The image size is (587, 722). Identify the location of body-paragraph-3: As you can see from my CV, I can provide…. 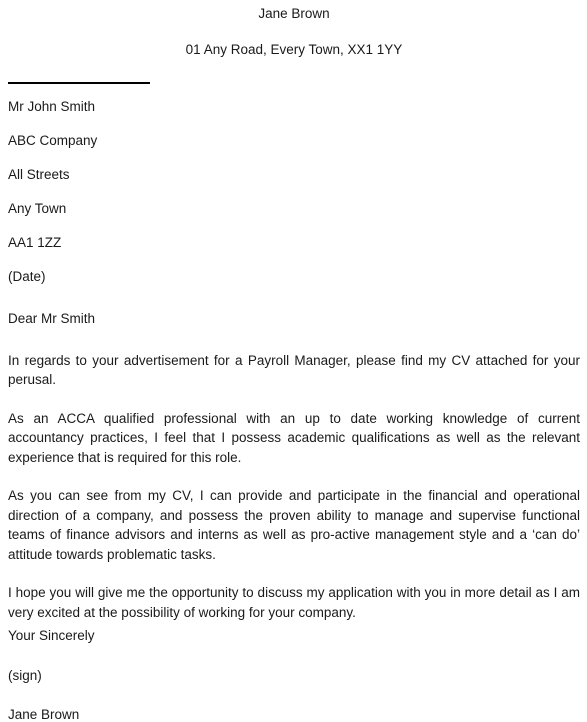
(294, 525).